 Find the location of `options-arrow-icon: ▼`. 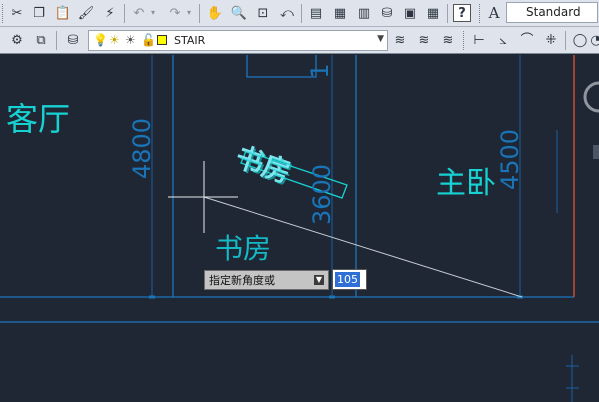

options-arrow-icon: ▼ is located at coordinates (319, 280).